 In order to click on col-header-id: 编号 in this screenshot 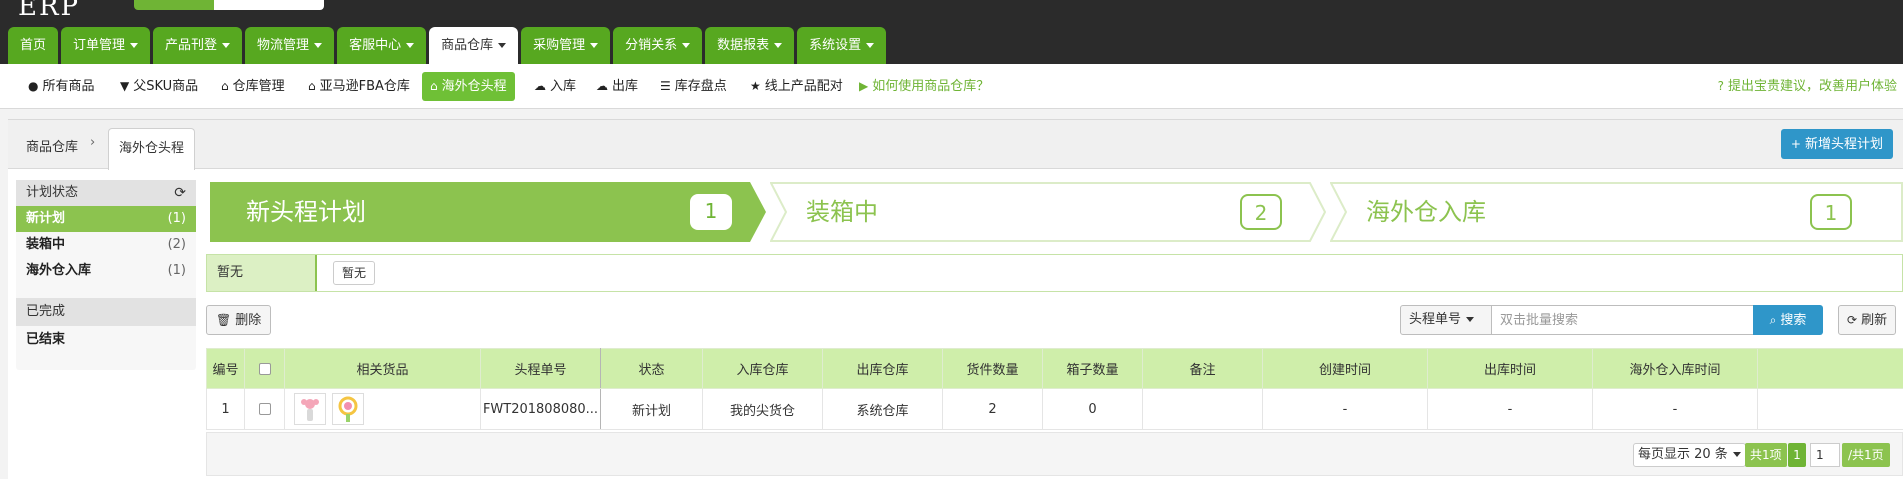, I will do `click(225, 368)`.